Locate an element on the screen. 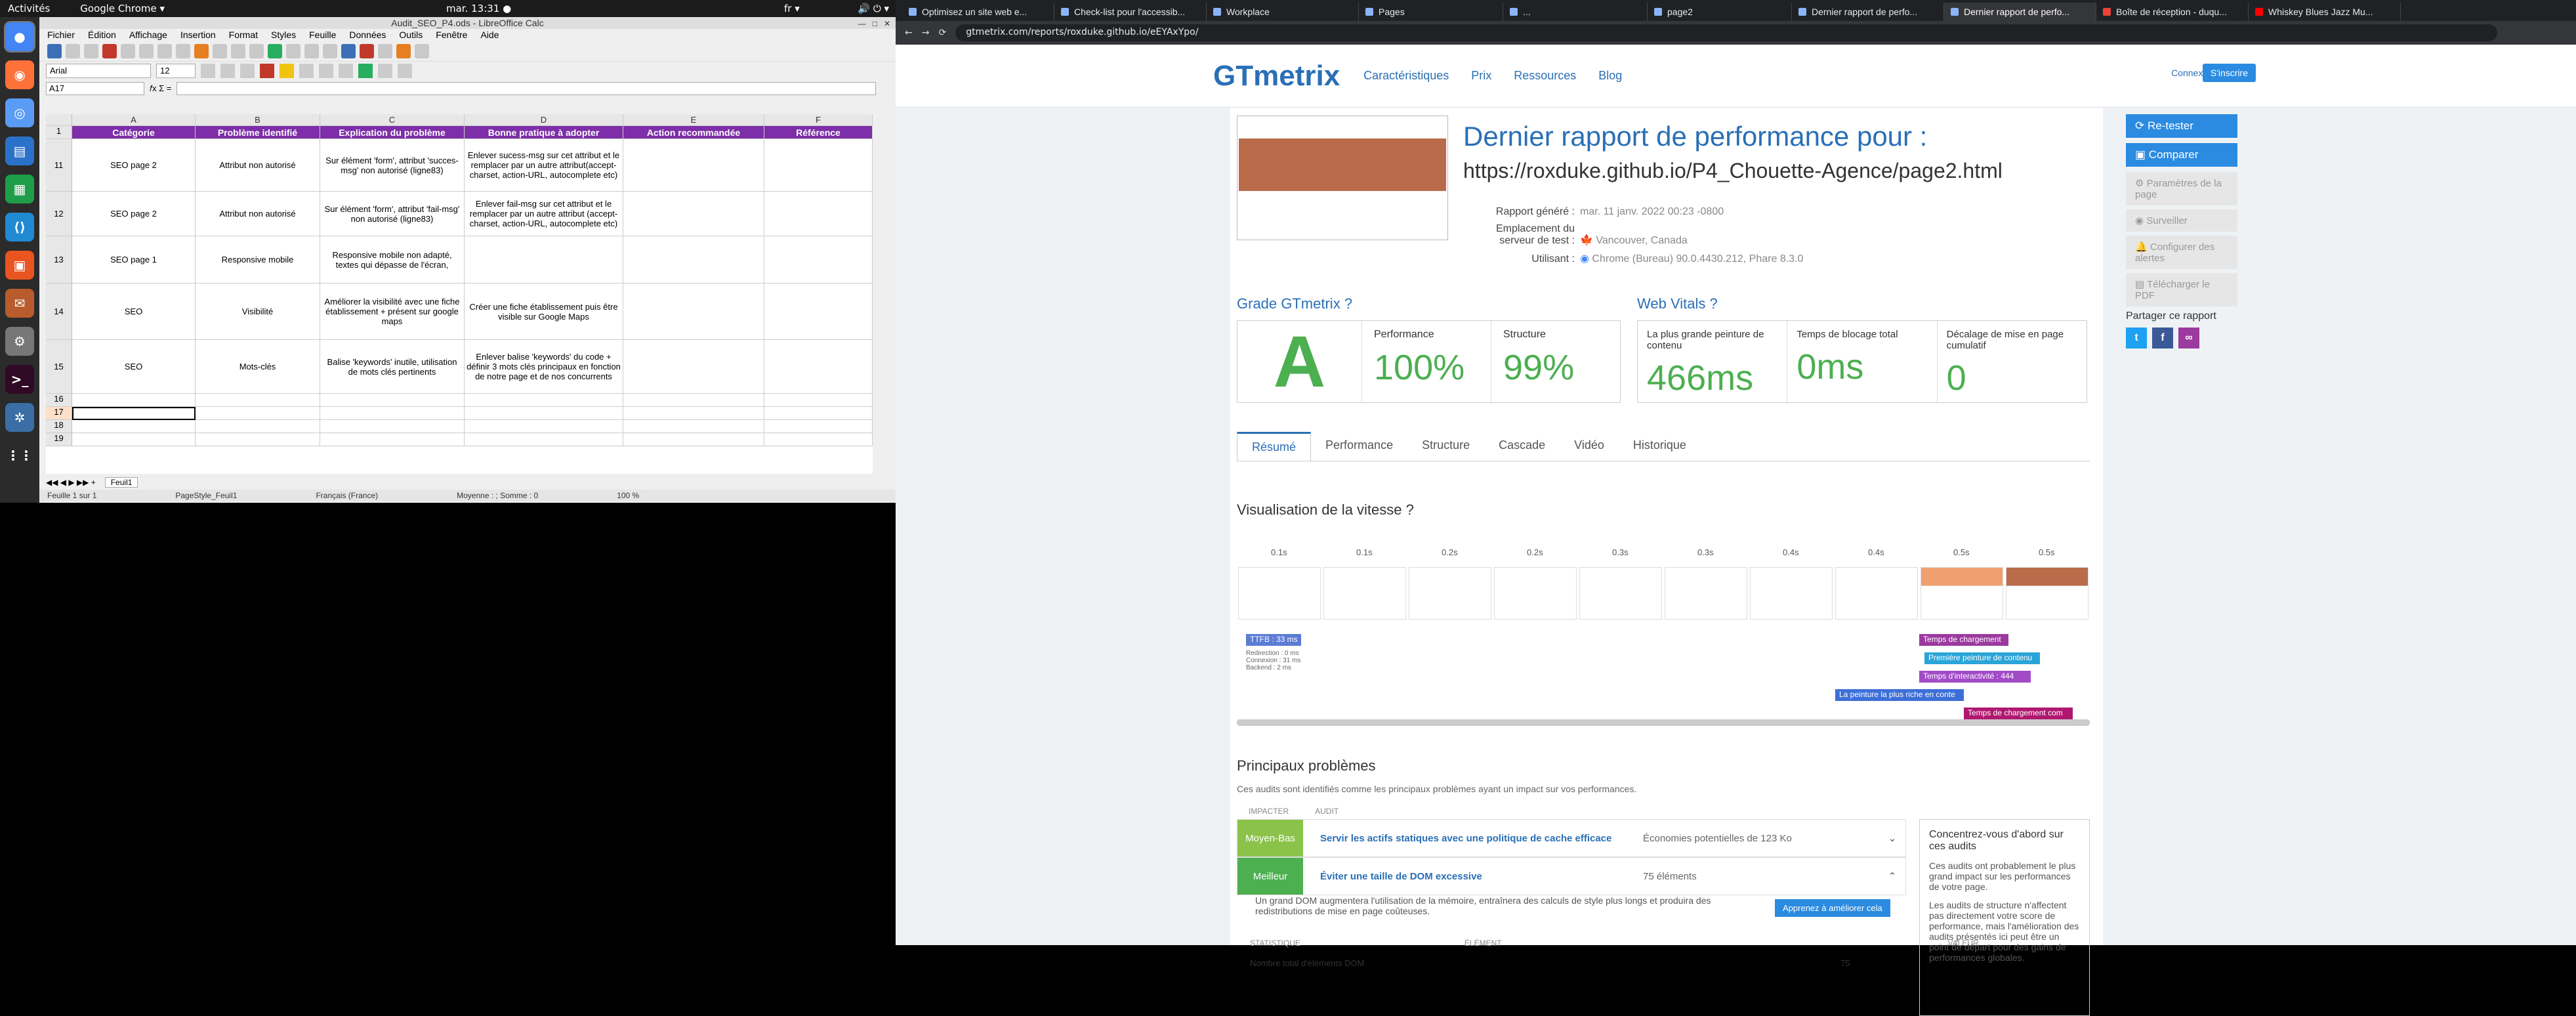 The height and width of the screenshot is (1016, 2576). software-icon: ✉ is located at coordinates (19, 303).